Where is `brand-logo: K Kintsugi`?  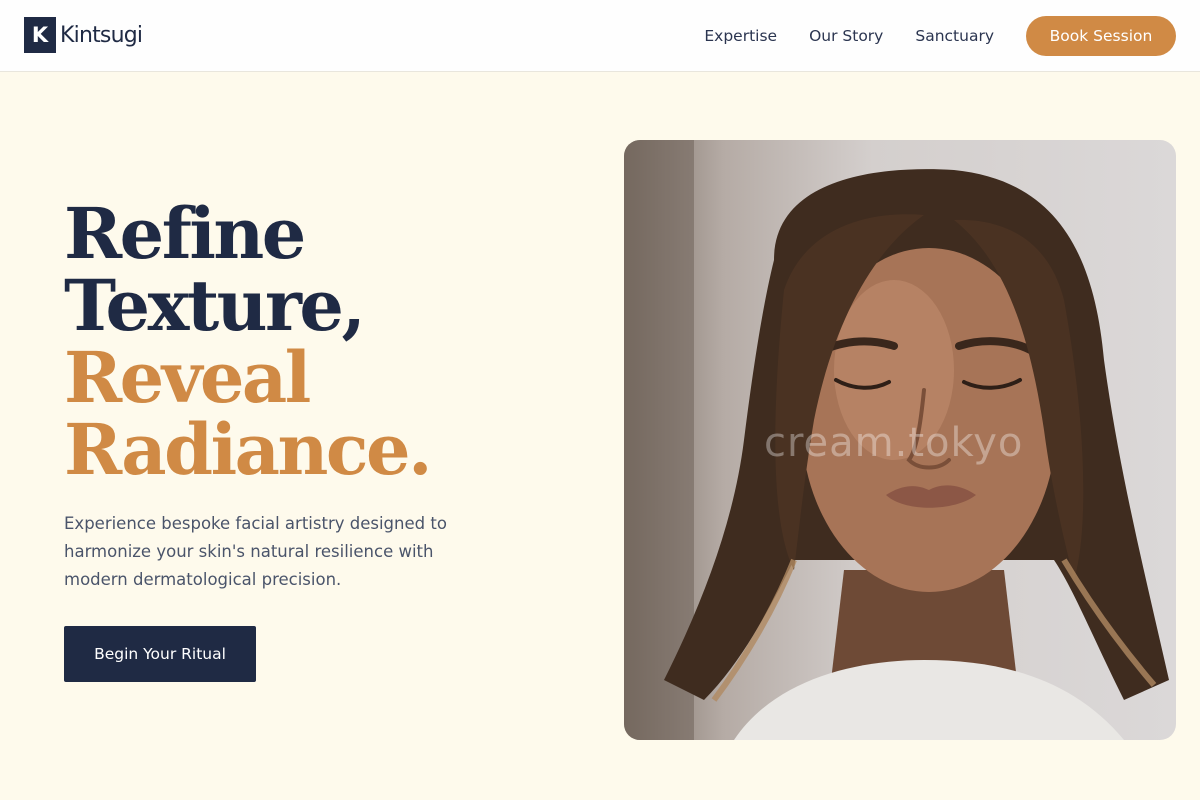
brand-logo: K Kintsugi is located at coordinates (83, 35).